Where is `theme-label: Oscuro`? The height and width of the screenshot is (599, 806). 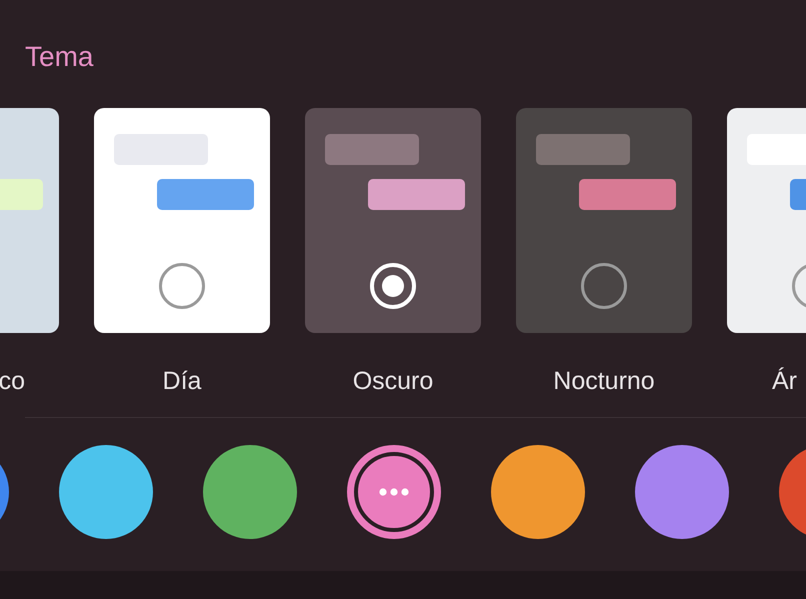 theme-label: Oscuro is located at coordinates (393, 381).